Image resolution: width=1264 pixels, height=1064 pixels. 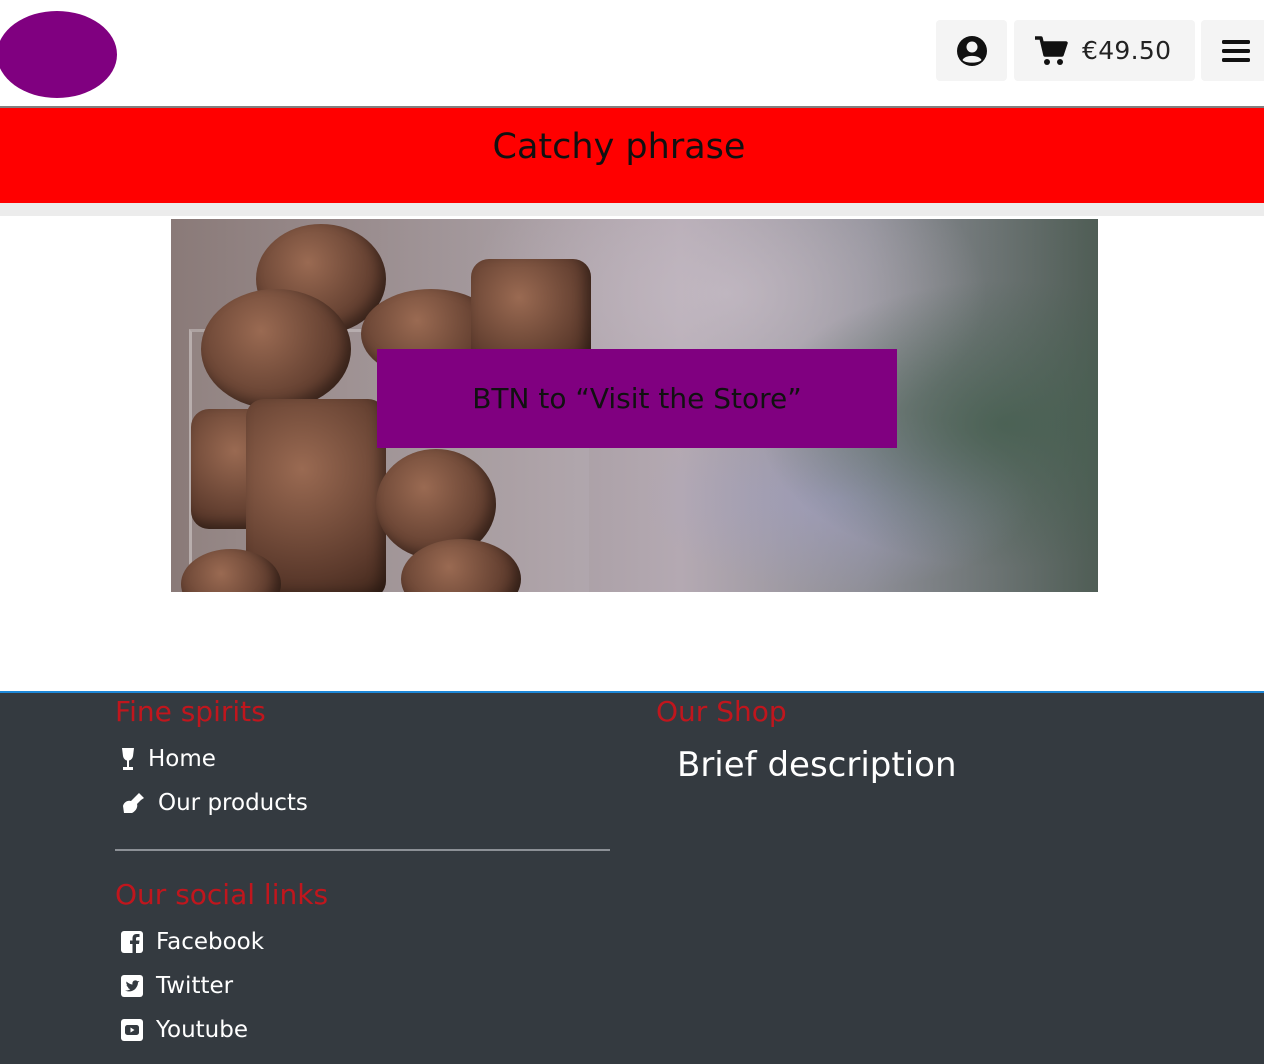 I want to click on footer-shop-description: Brief description, so click(x=817, y=765).